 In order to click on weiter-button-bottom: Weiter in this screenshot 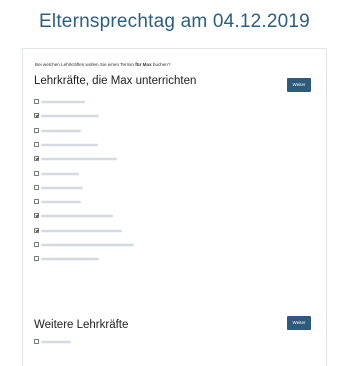, I will do `click(299, 323)`.